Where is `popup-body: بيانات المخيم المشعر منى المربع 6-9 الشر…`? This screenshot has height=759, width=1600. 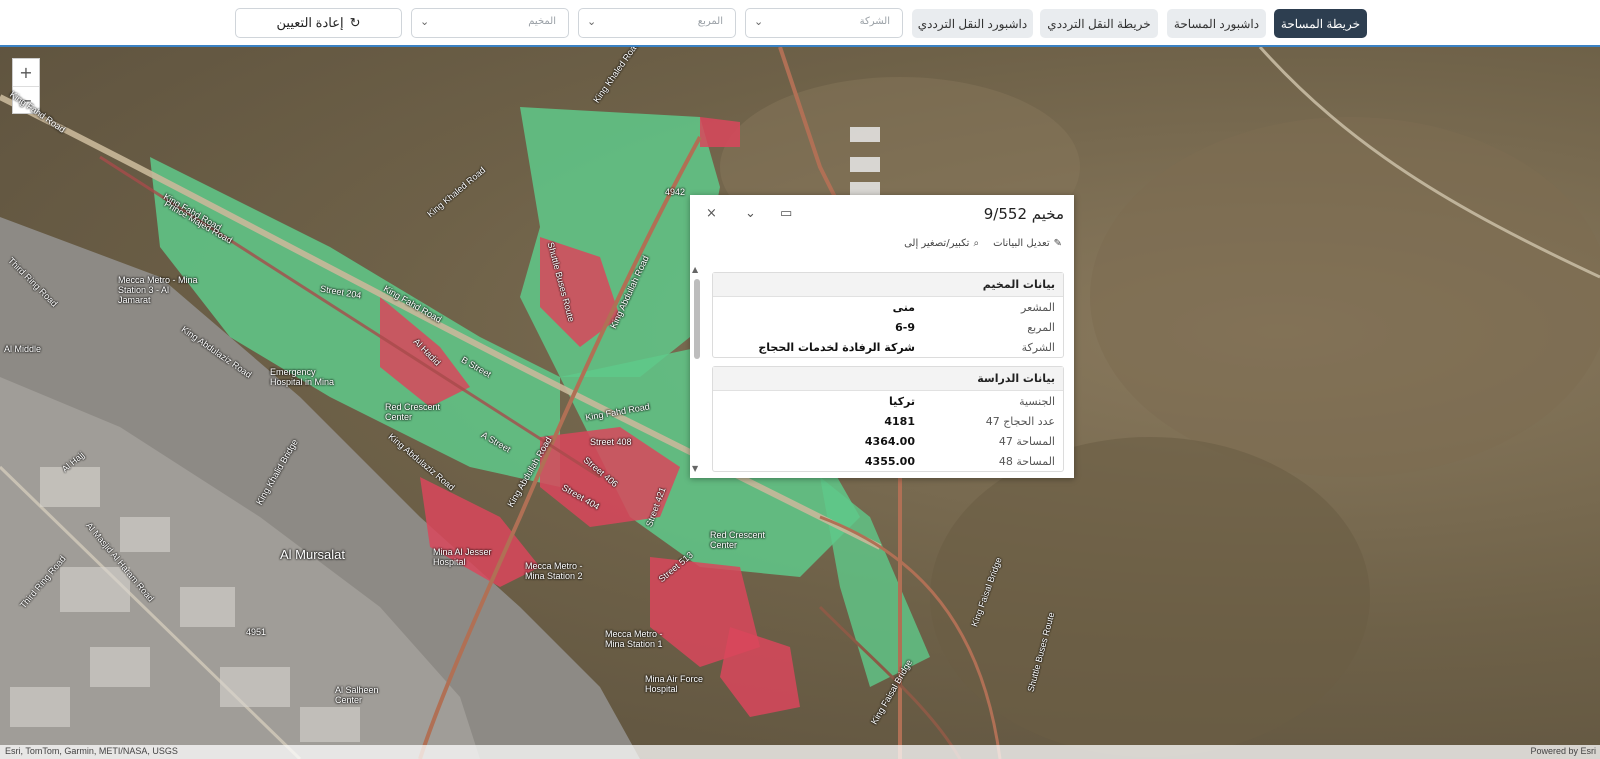 popup-body: بيانات المخيم المشعر منى المربع 6-9 الشر… is located at coordinates (888, 372).